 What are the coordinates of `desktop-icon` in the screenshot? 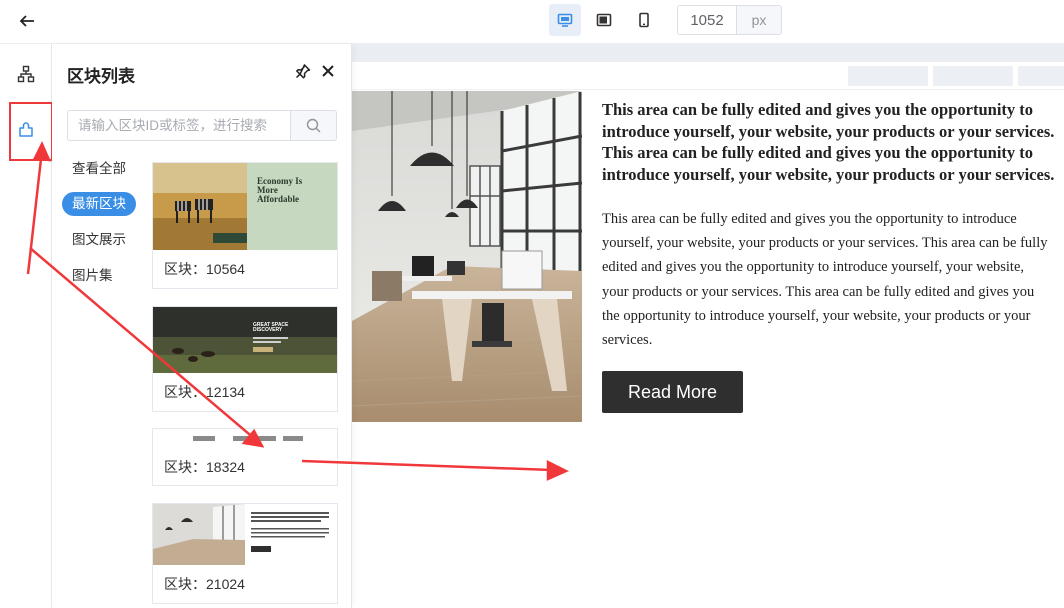 It's located at (565, 20).